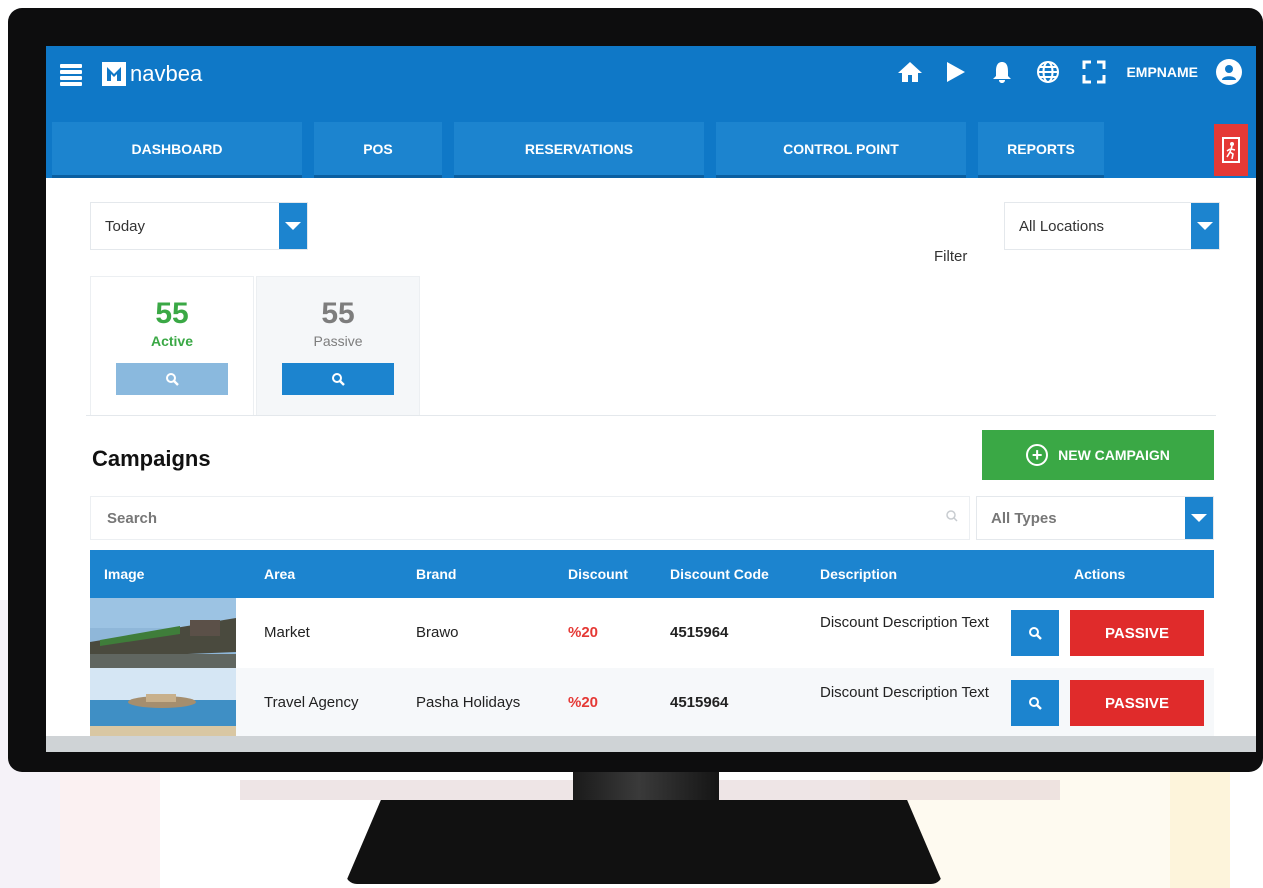 Image resolution: width=1263 pixels, height=888 pixels. Describe the element at coordinates (1002, 72) in the screenshot. I see `bell-icon` at that location.